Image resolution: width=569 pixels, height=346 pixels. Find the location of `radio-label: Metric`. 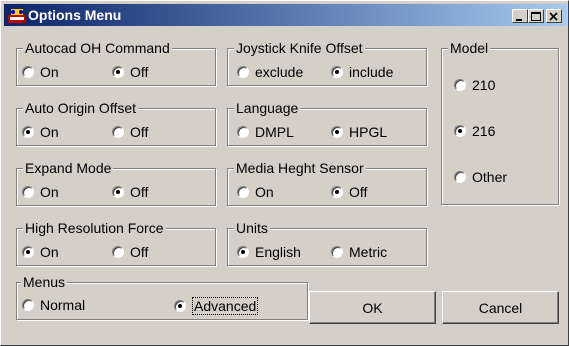

radio-label: Metric is located at coordinates (368, 252).